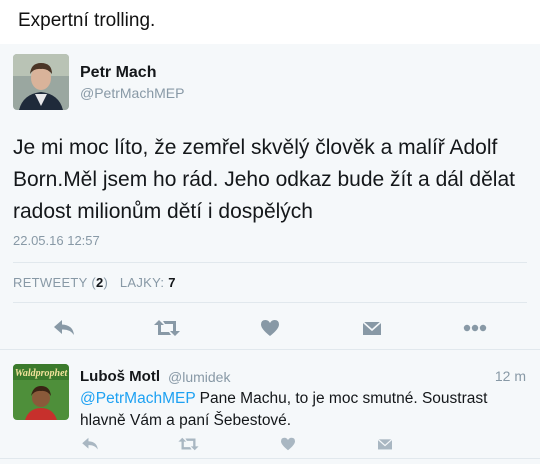  I want to click on reply-author-name: Luboš Motl, so click(120, 376).